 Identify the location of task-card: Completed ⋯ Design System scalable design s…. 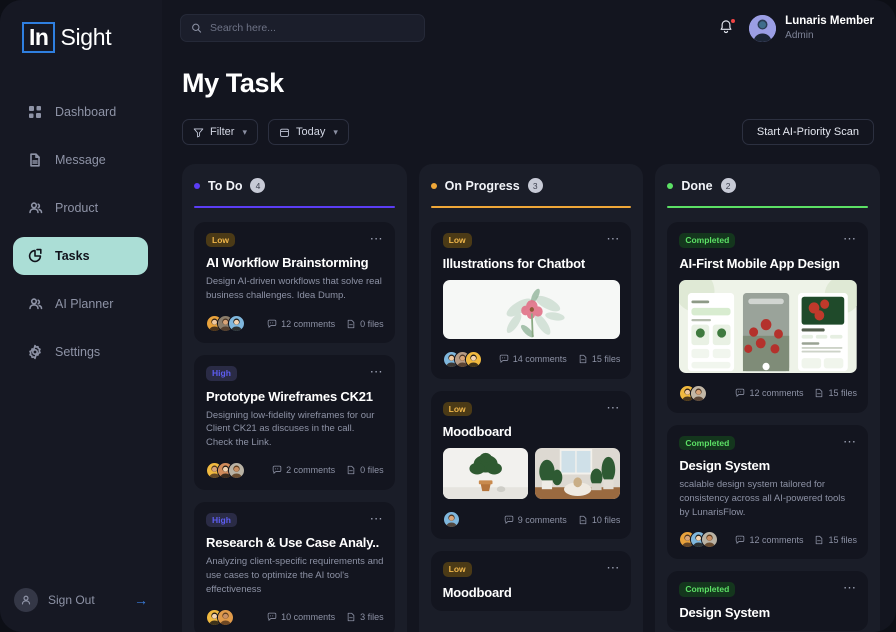
(768, 492).